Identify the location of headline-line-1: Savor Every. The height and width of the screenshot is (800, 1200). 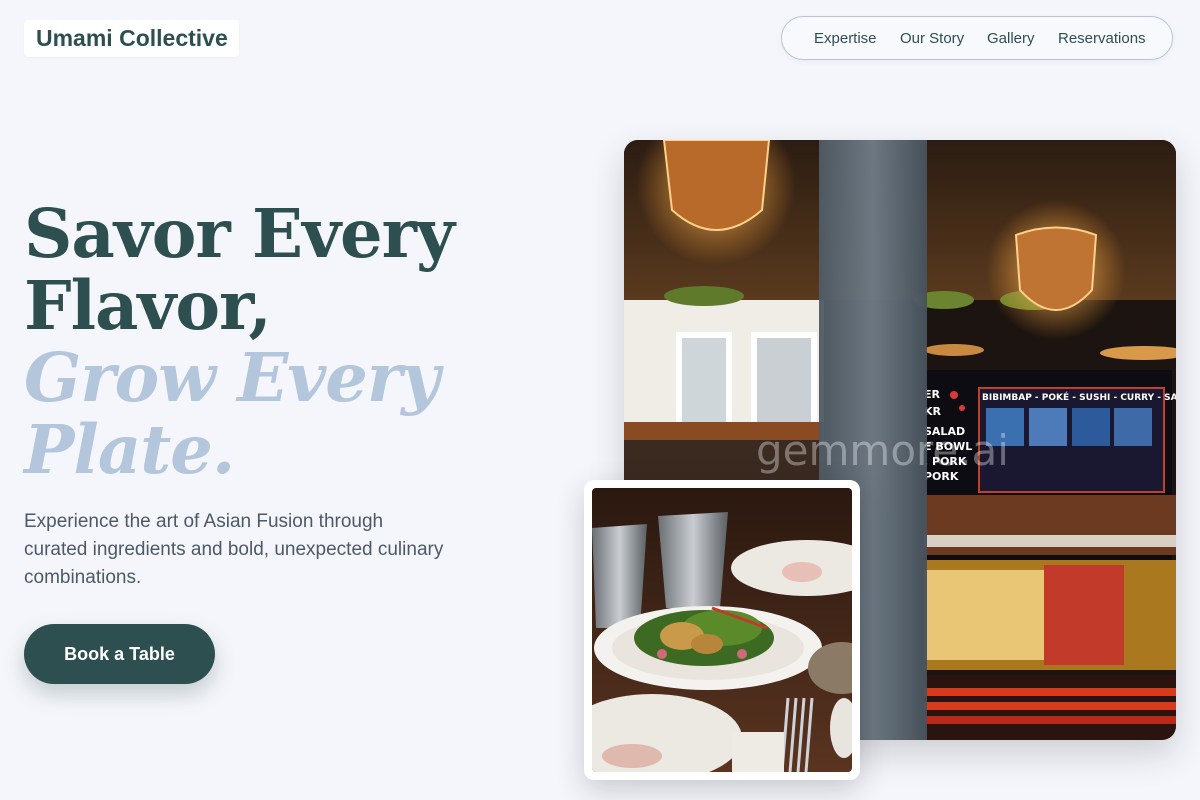
(239, 233).